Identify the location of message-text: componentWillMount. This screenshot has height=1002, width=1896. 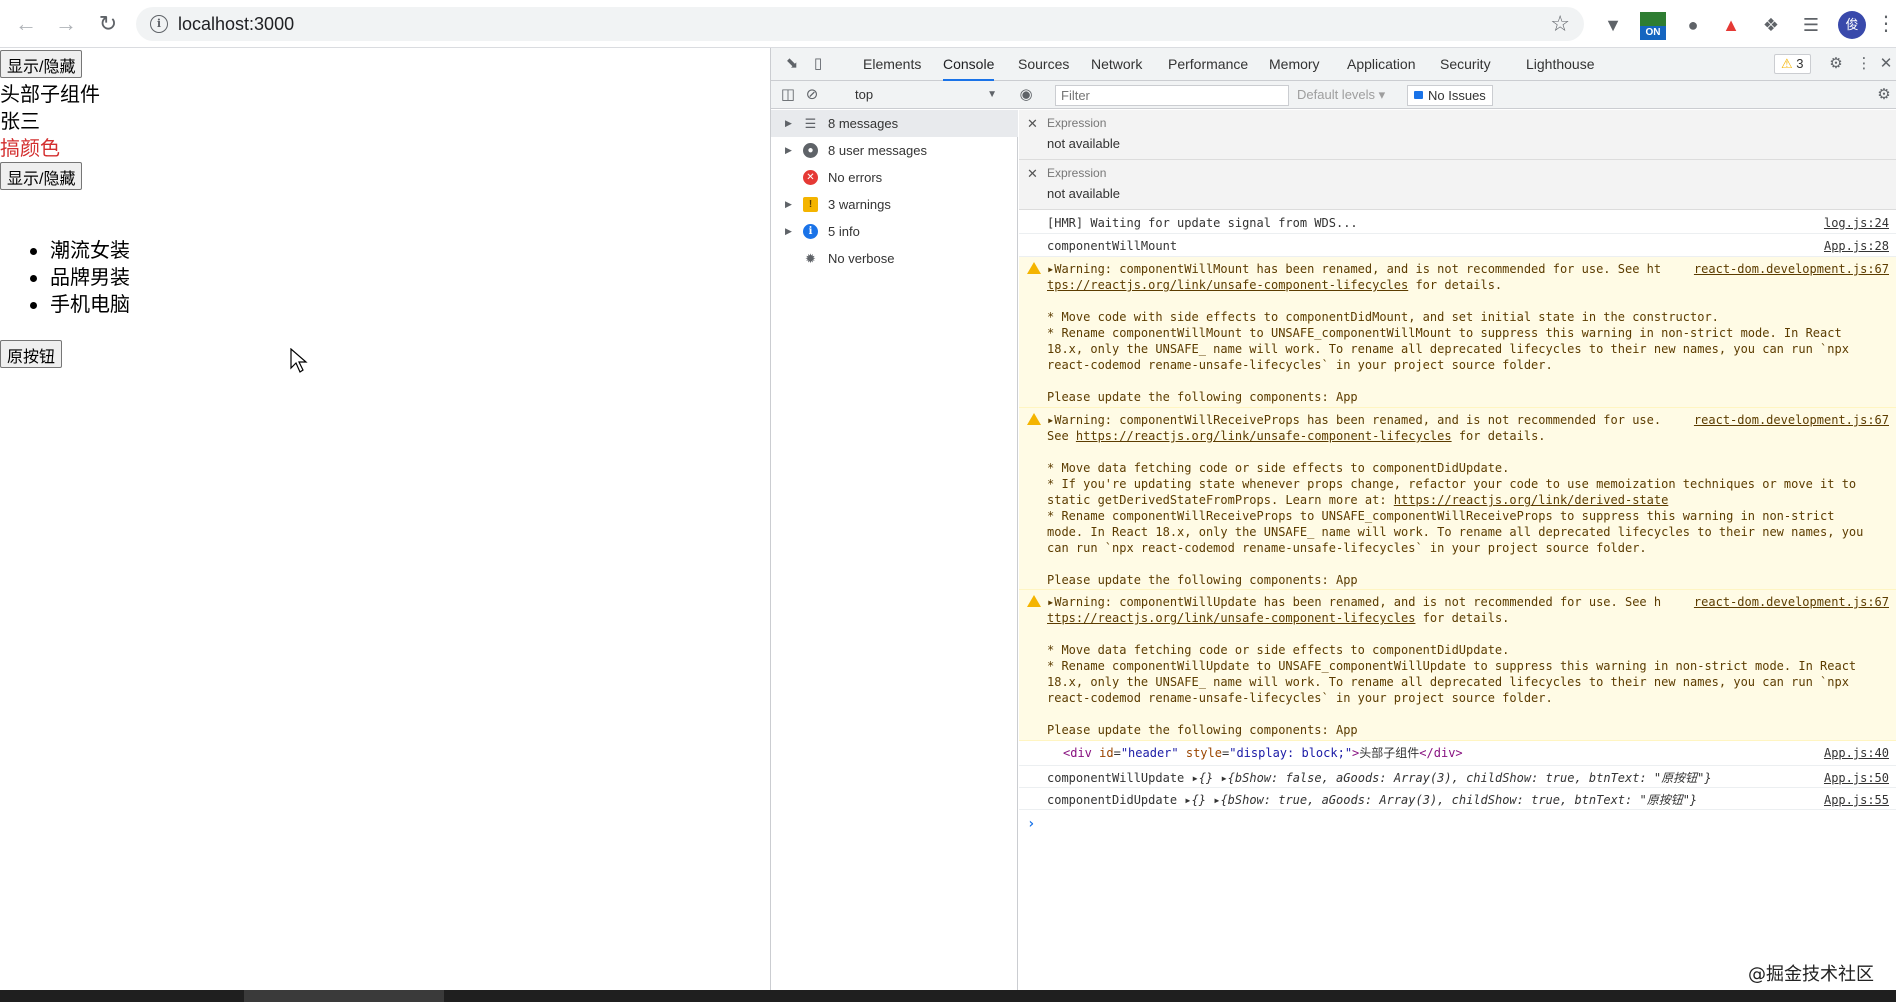
(1112, 246).